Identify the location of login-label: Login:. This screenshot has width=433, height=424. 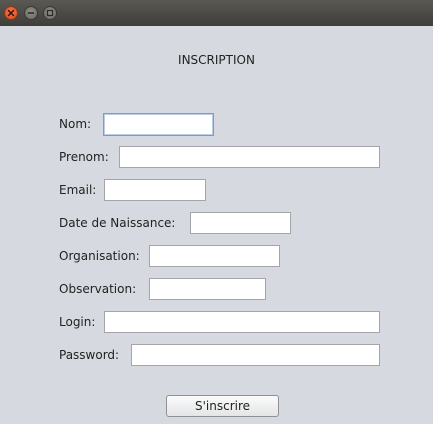
(77, 322).